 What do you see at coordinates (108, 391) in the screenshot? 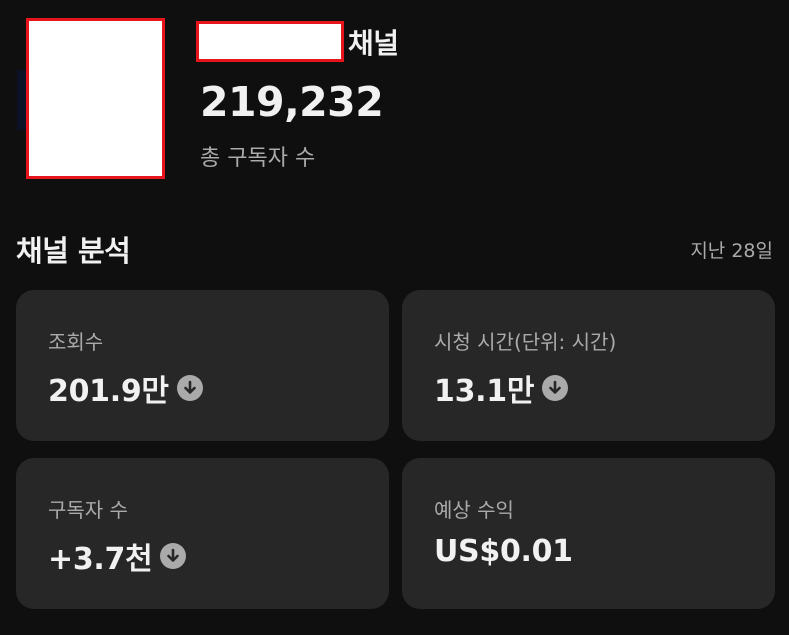
I see `views-value: 201.9만` at bounding box center [108, 391].